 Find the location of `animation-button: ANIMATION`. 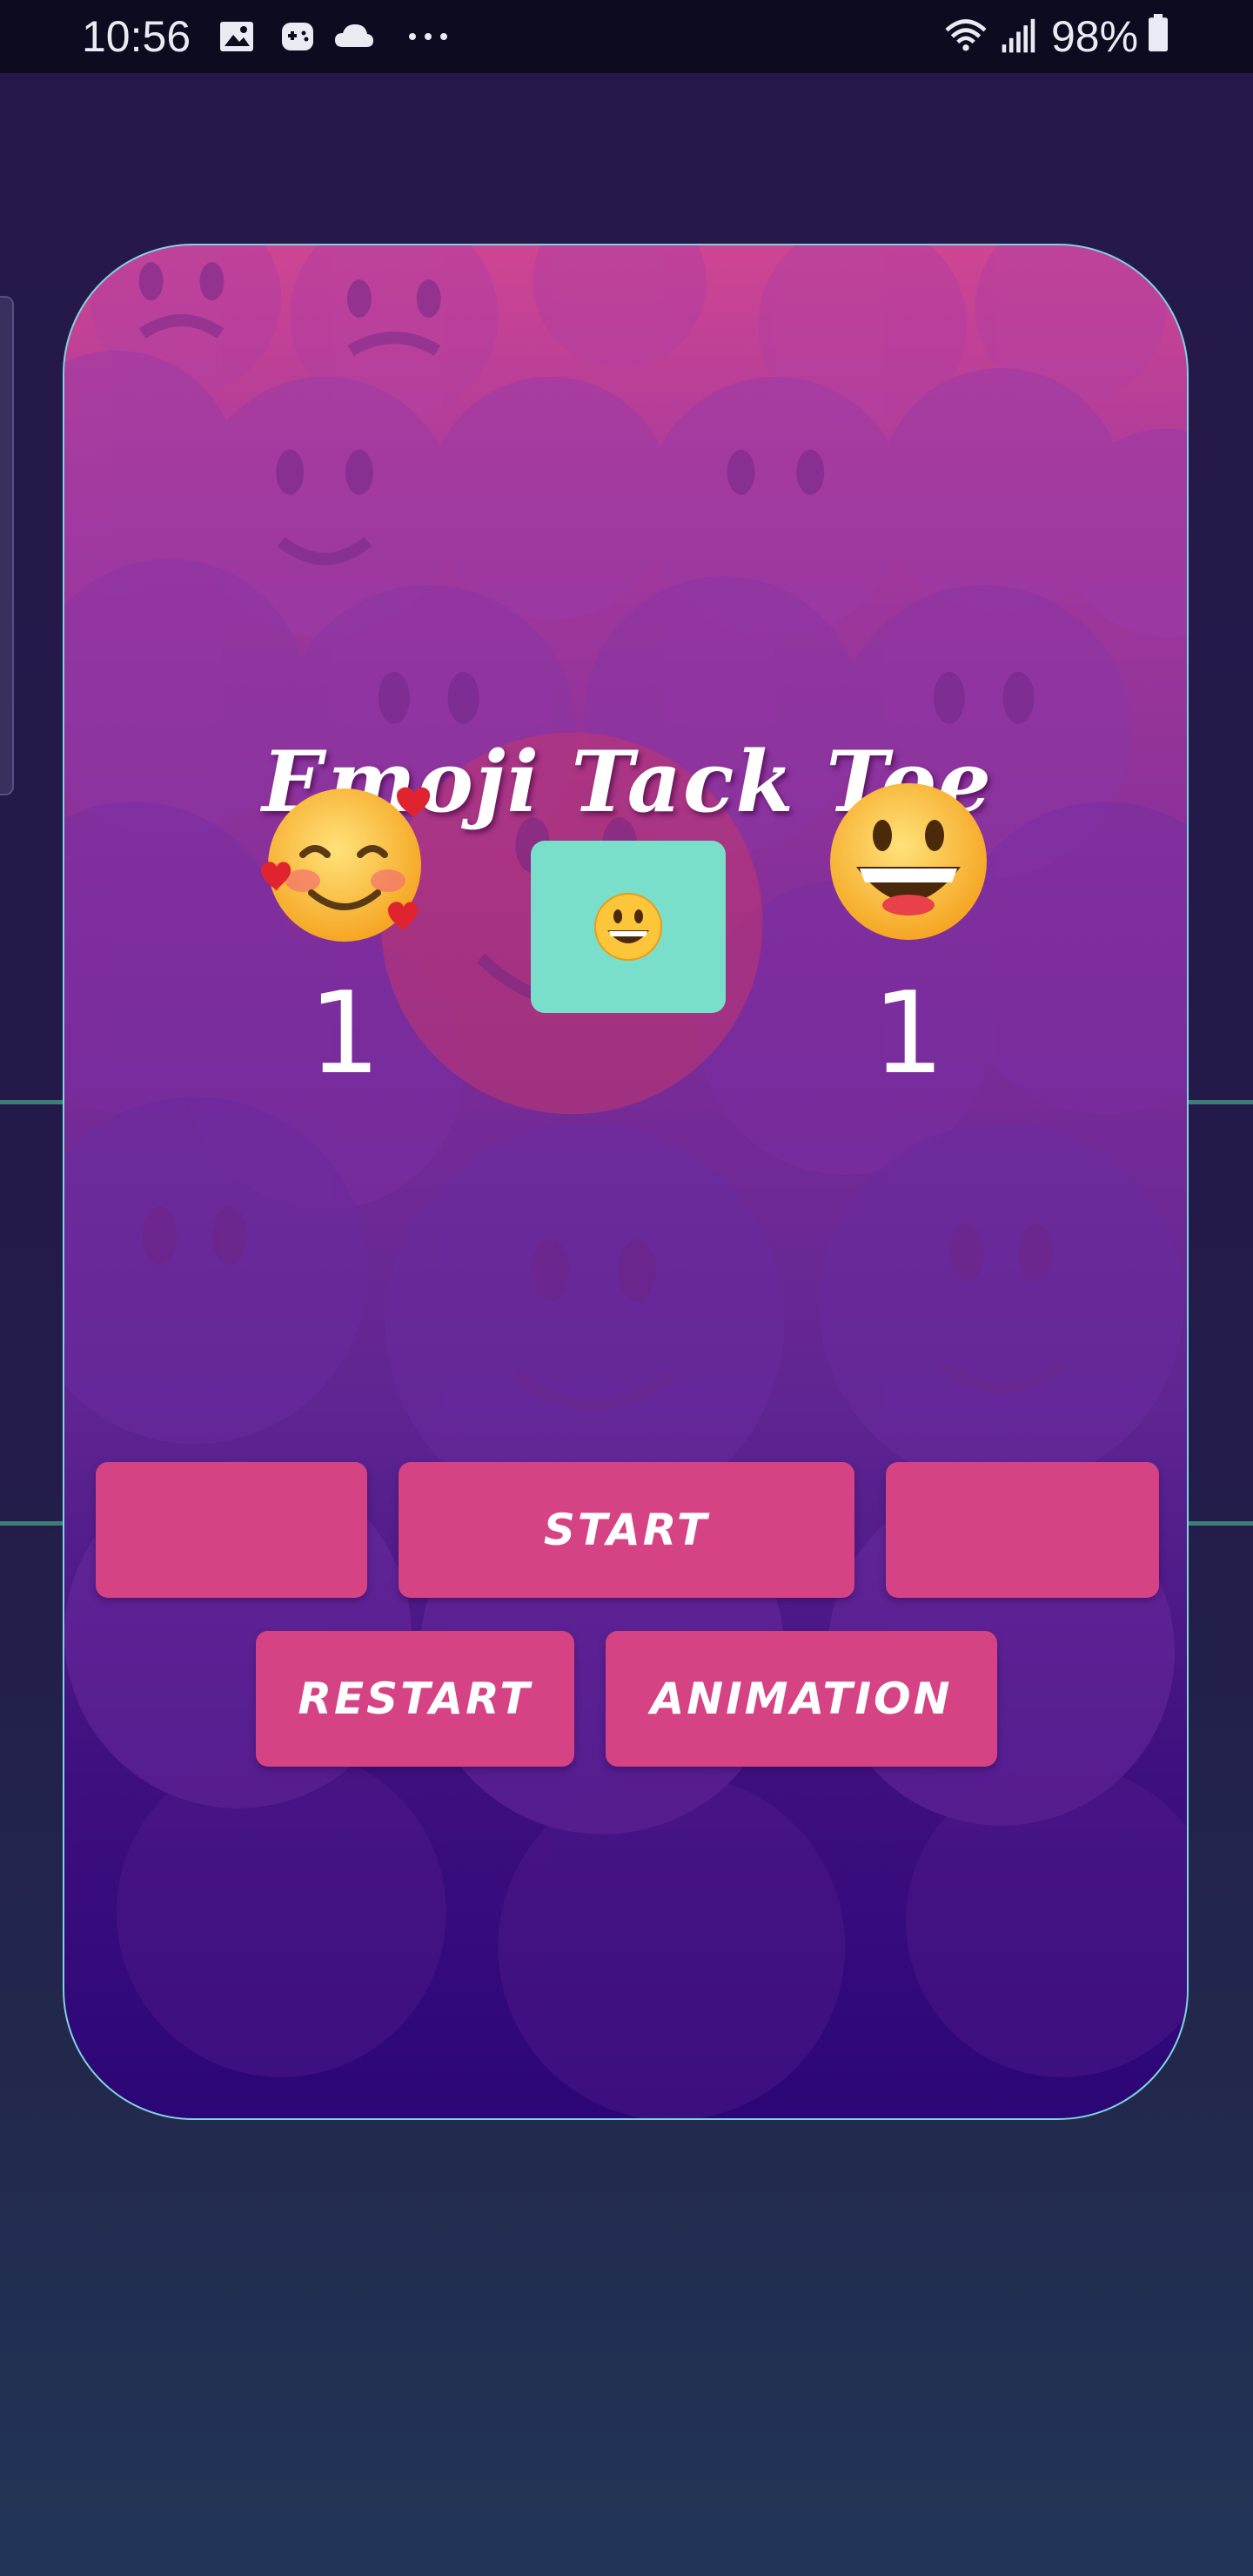

animation-button: ANIMATION is located at coordinates (801, 1699).